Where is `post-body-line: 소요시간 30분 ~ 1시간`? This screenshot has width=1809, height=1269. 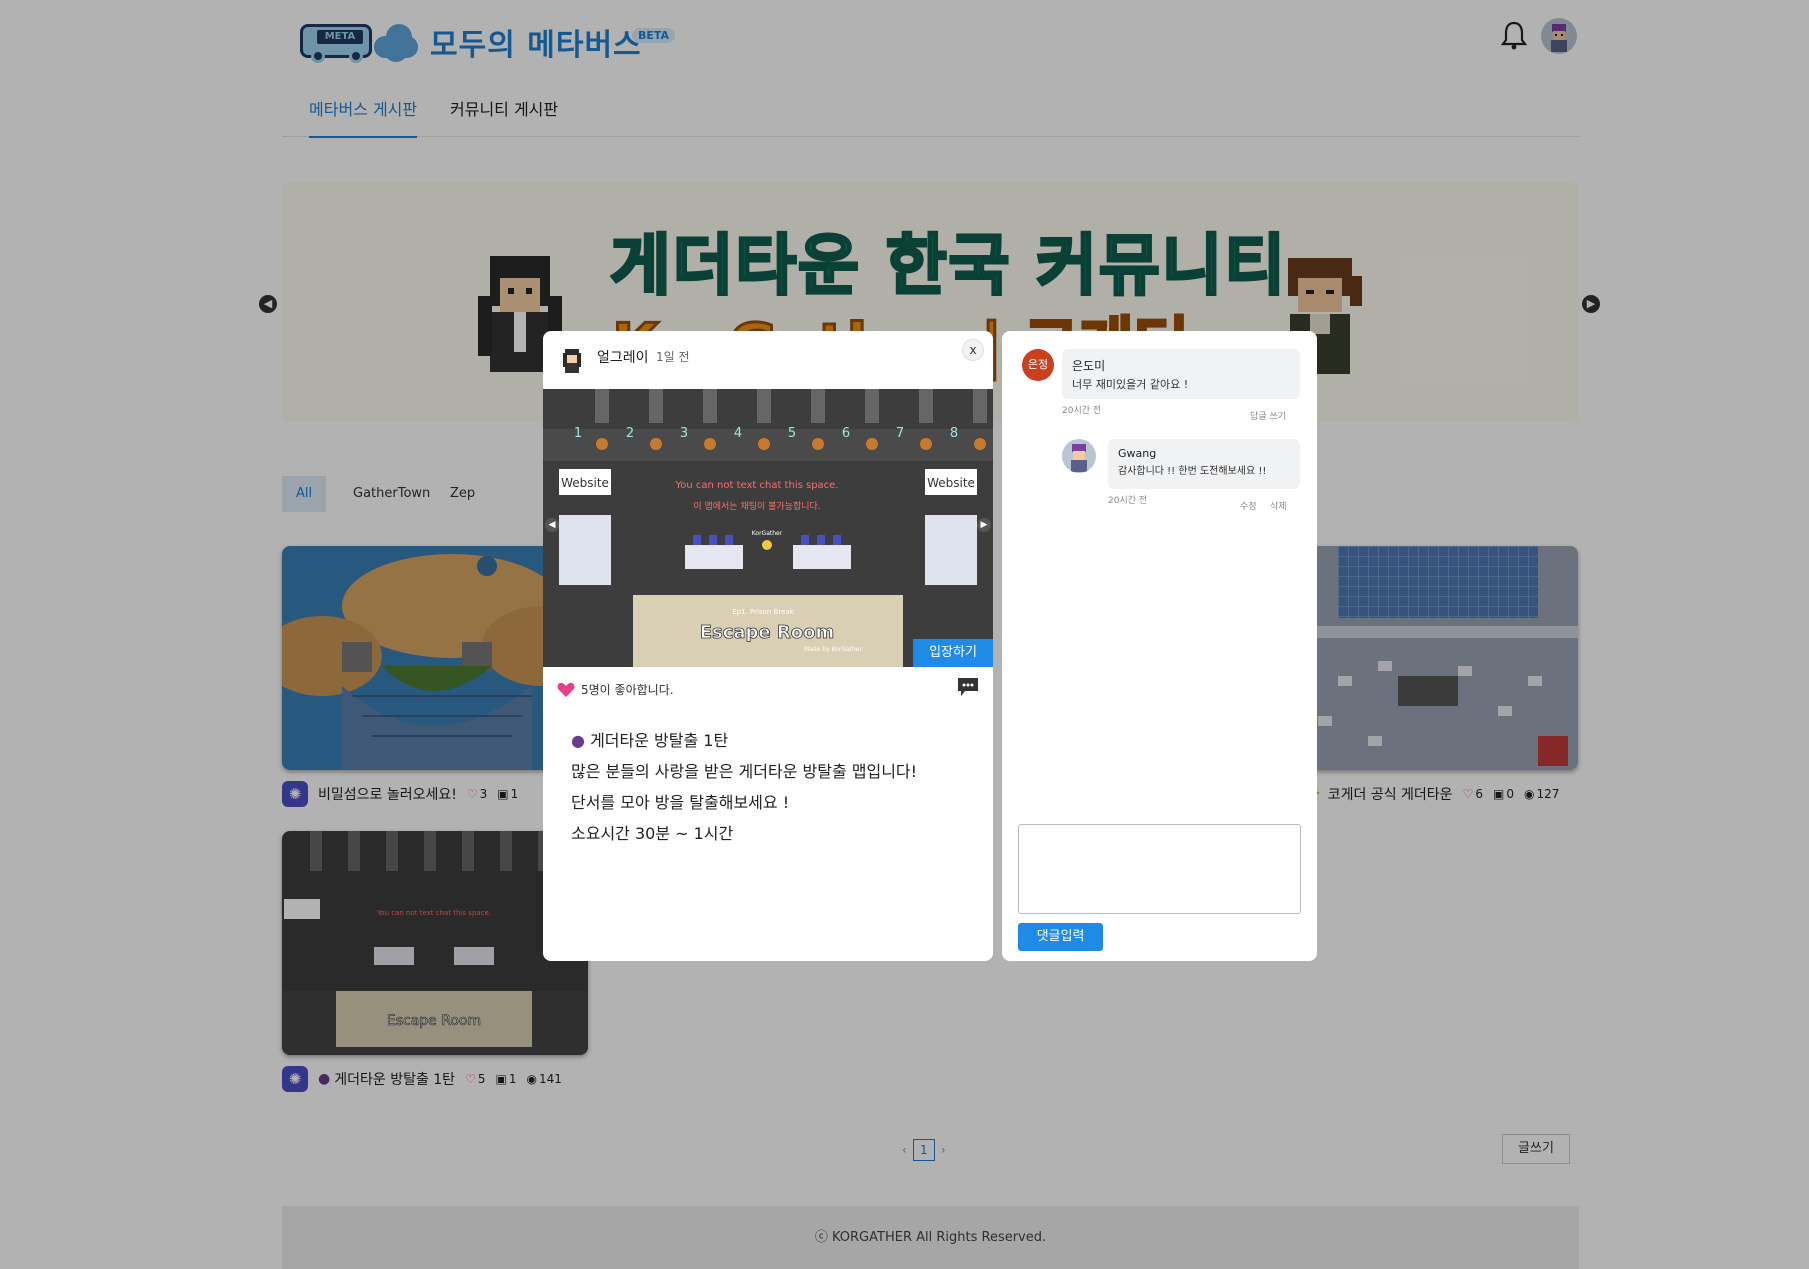
post-body-line: 소요시간 30분 ~ 1시간 is located at coordinates (652, 833).